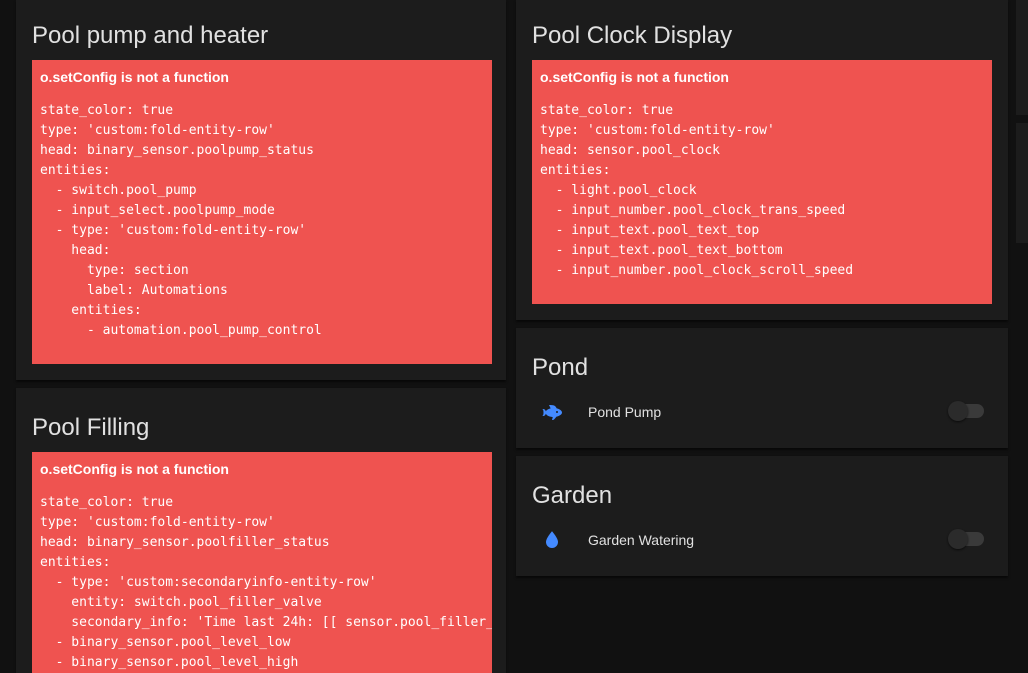  Describe the element at coordinates (150, 35) in the screenshot. I see `card-title: Pool pump and heater` at that location.